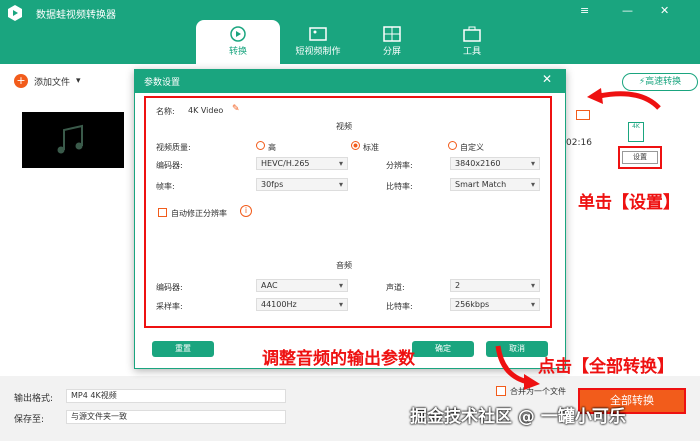  I want to click on app-logo-icon, so click(15, 13).